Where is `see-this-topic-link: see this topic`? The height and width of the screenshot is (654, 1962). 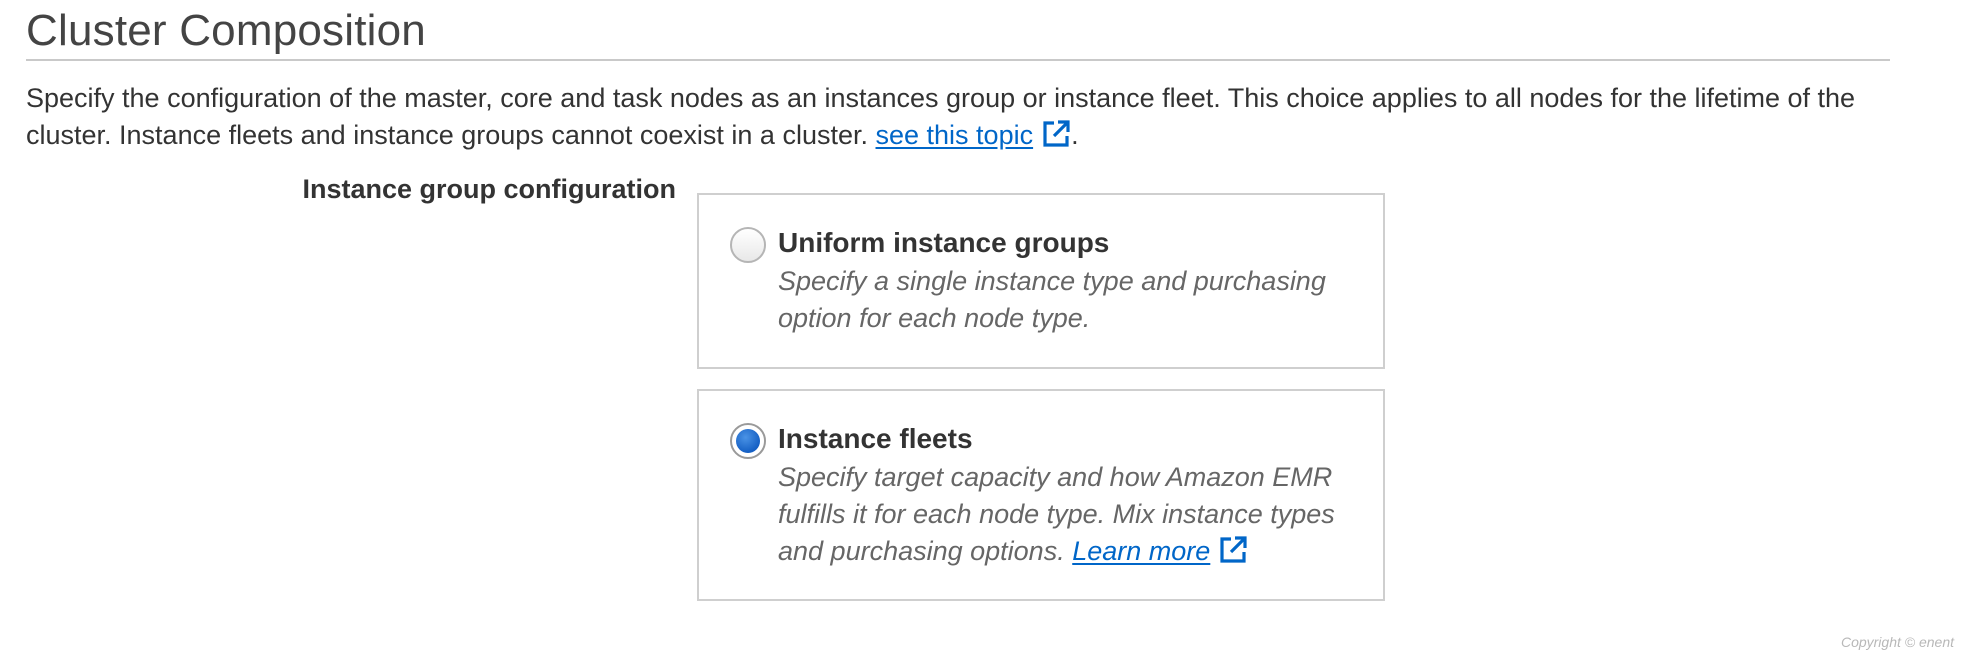 see-this-topic-link: see this topic is located at coordinates (955, 135).